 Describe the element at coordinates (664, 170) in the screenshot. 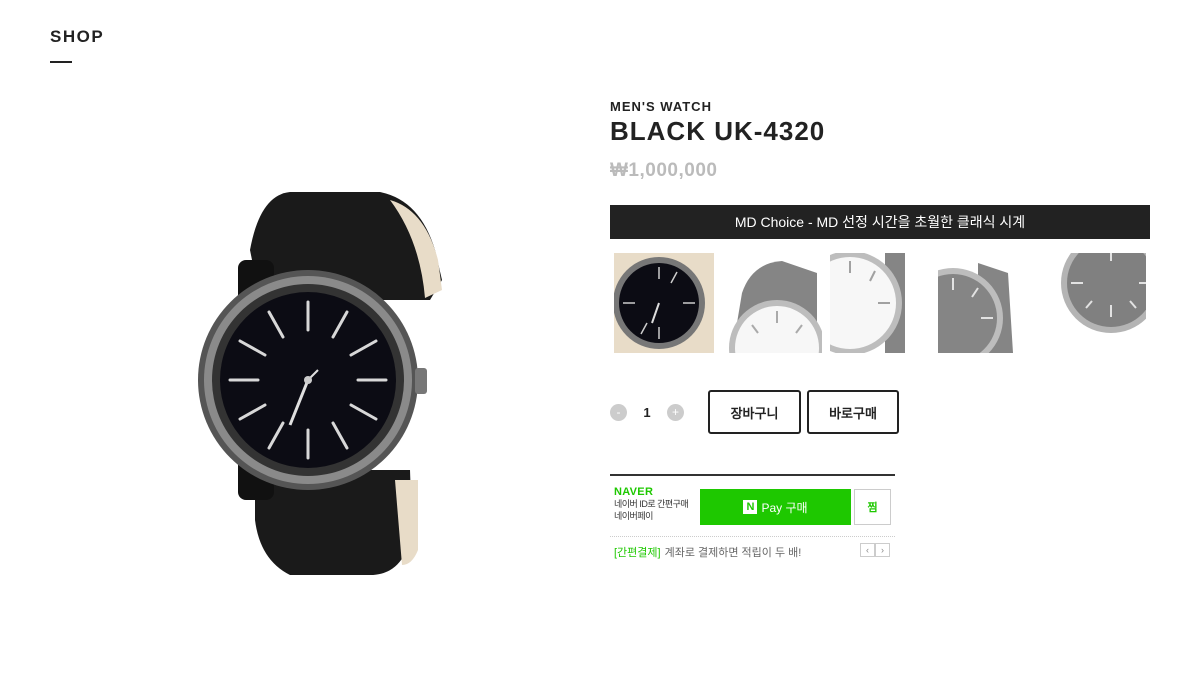

I see `product-price: ₩1,000,000` at that location.